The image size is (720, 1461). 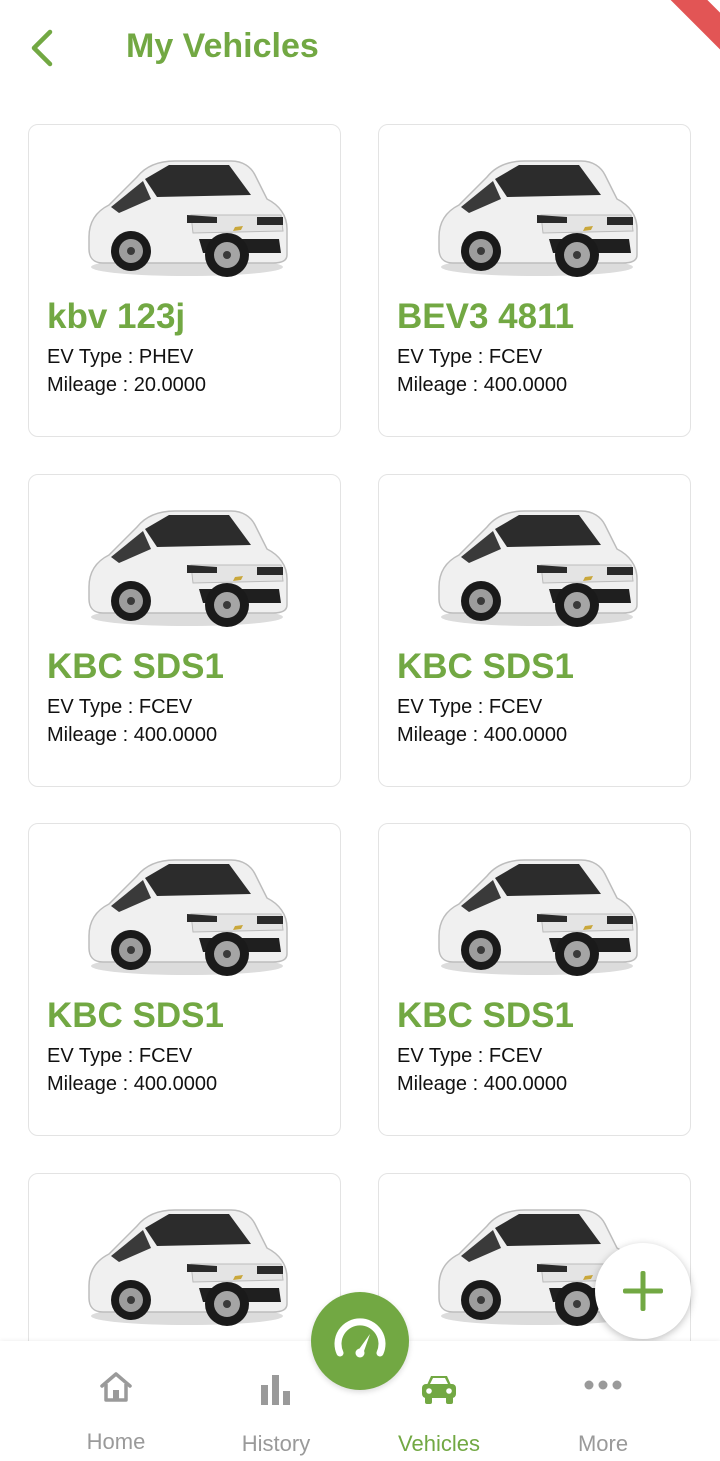 What do you see at coordinates (360, 48) in the screenshot?
I see `app-header: My Vehicles` at bounding box center [360, 48].